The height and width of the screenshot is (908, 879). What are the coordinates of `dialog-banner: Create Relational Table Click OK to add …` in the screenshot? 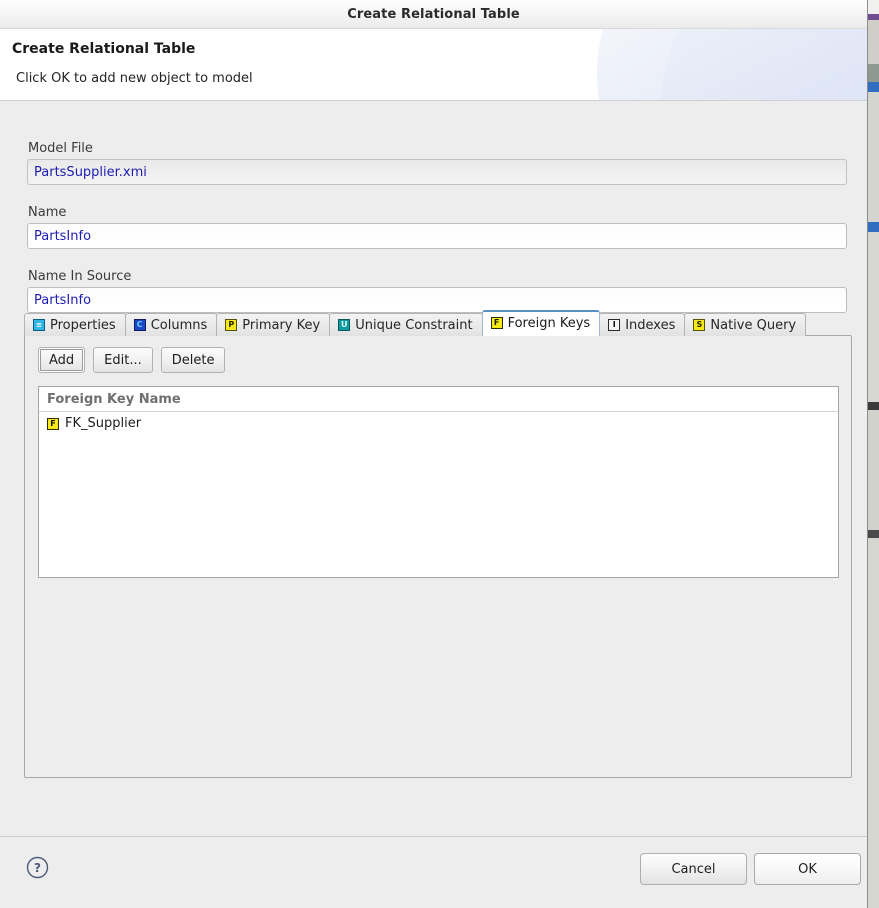 It's located at (433, 65).